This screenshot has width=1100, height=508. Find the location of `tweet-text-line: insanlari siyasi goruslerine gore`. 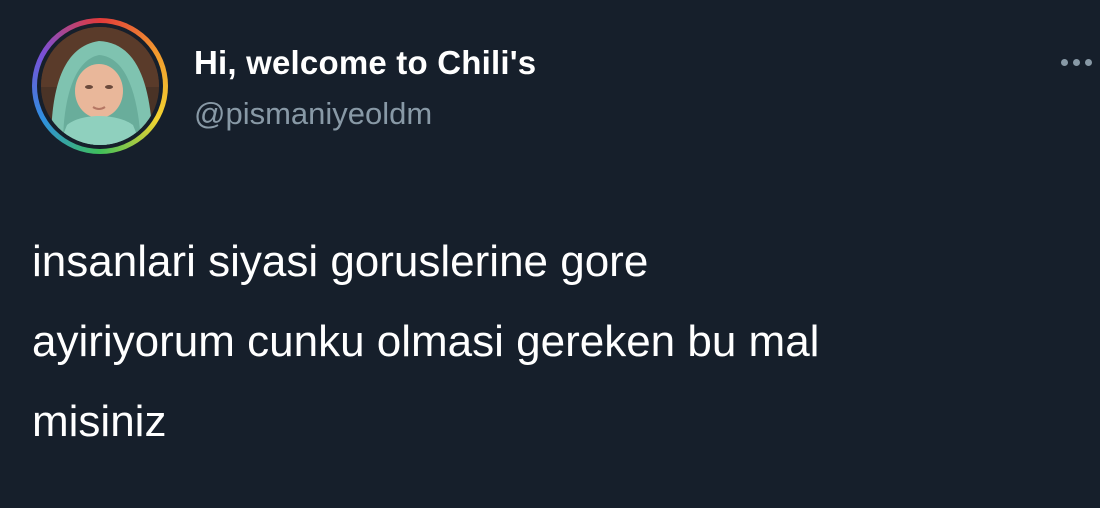

tweet-text-line: insanlari siyasi goruslerine gore is located at coordinates (340, 261).